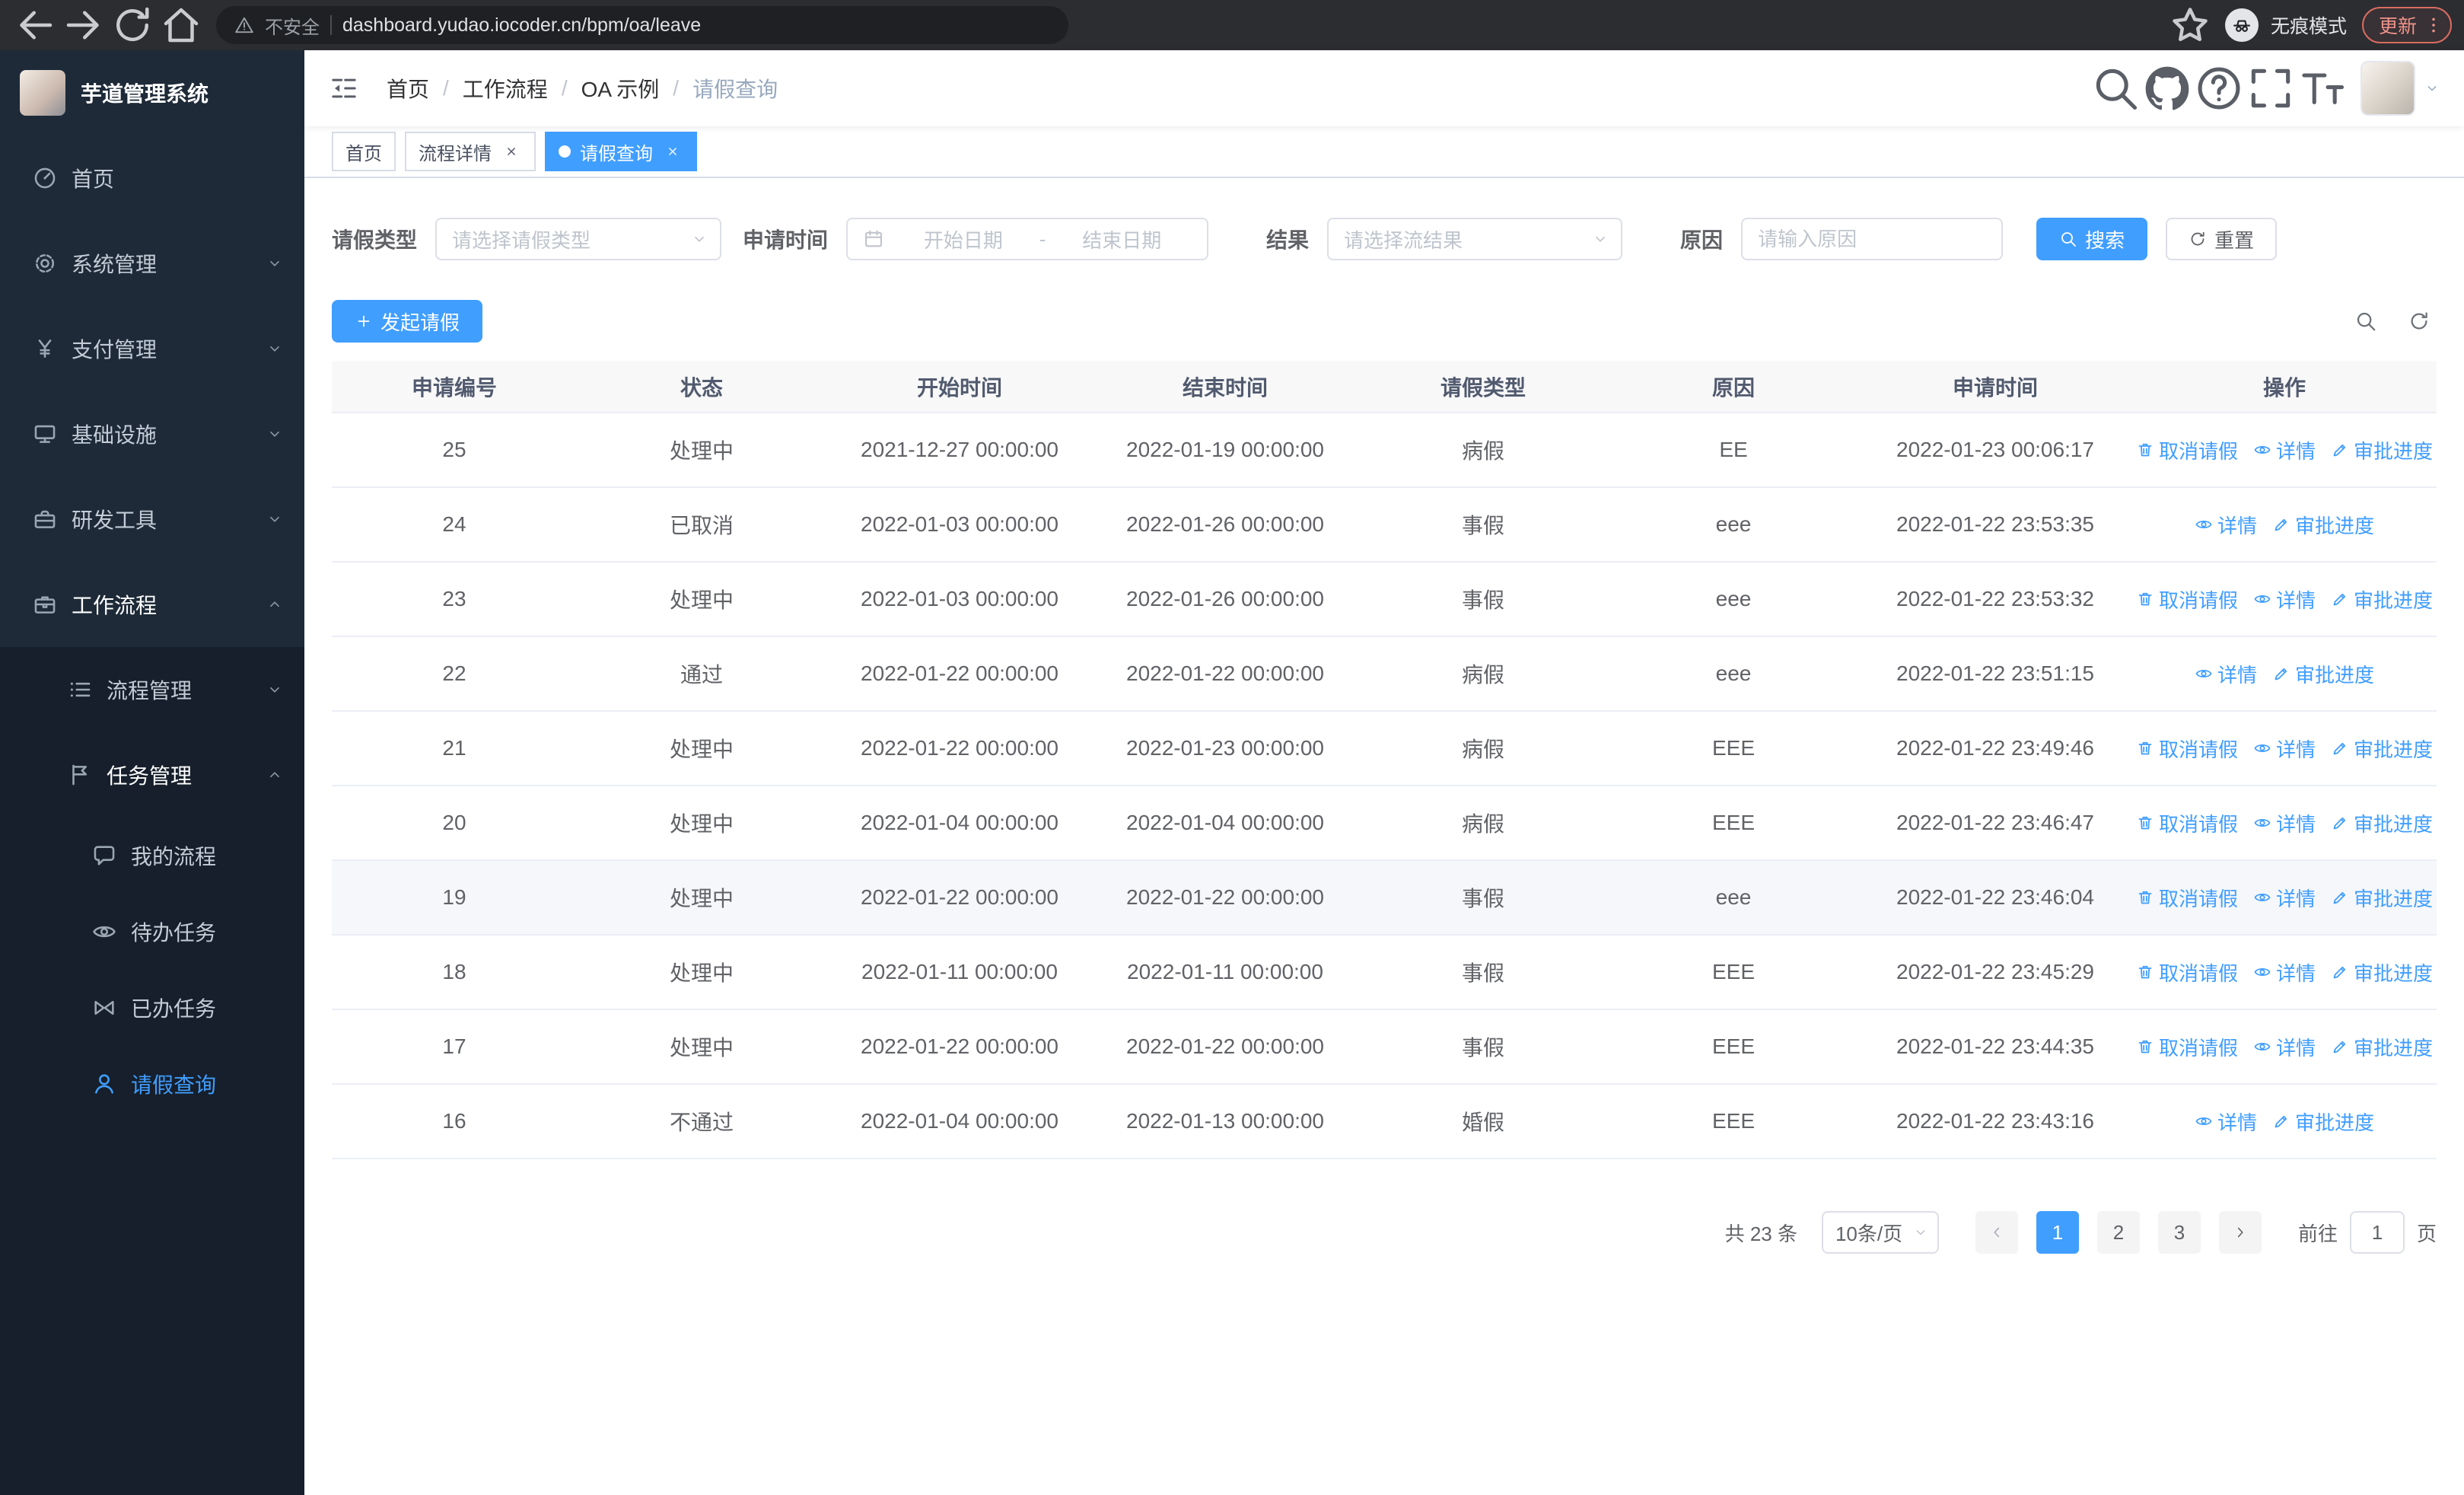 This screenshot has height=1495, width=2464. Describe the element at coordinates (2406, 25) in the screenshot. I see `update-button: 更新` at that location.